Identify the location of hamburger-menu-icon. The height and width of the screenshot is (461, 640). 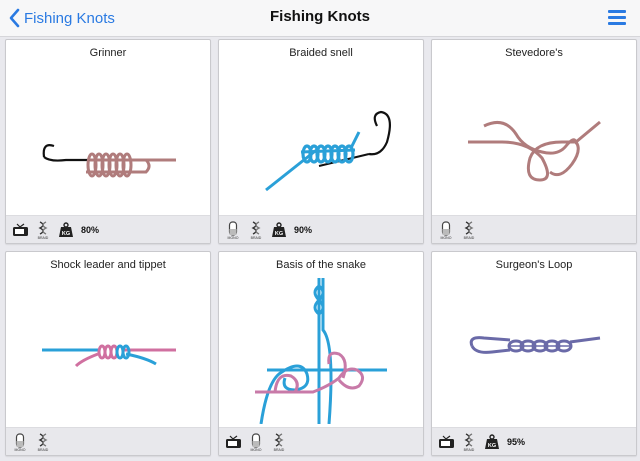
(617, 17).